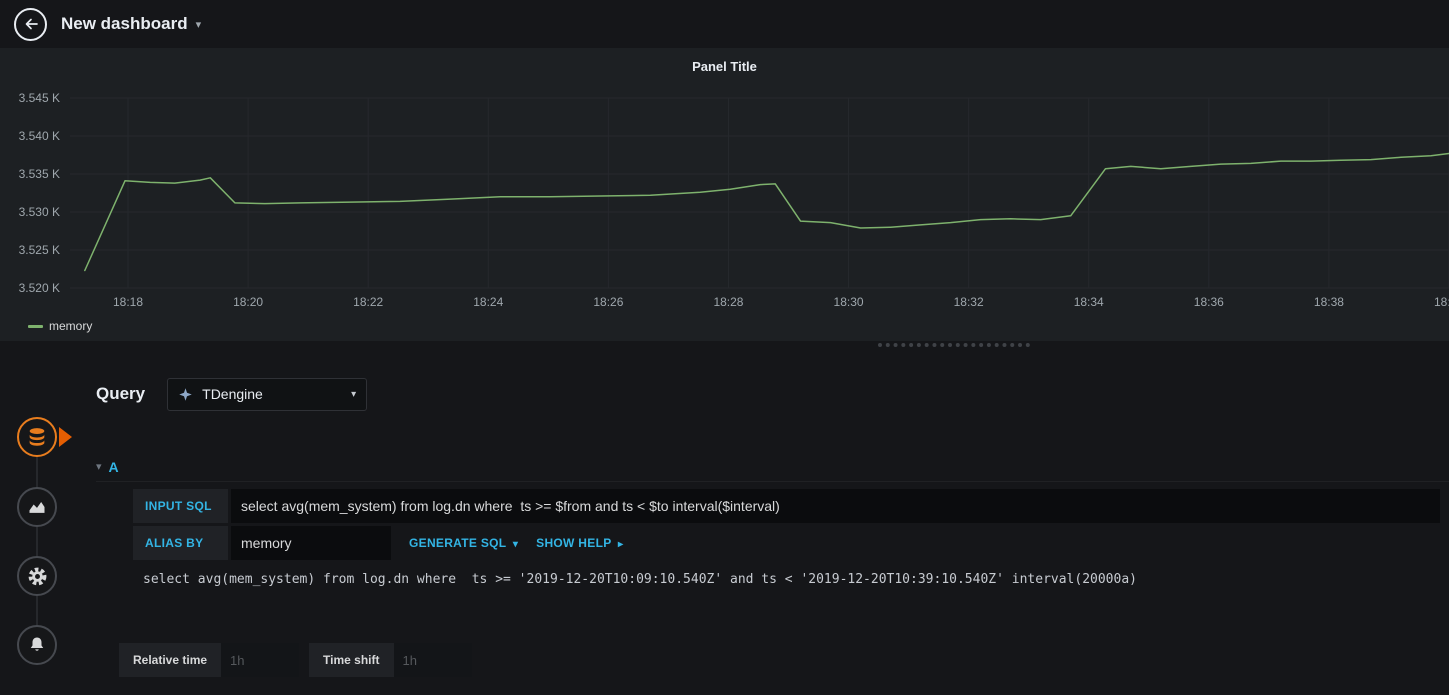  What do you see at coordinates (488, 302) in the screenshot?
I see `svg-text: 18:24` at bounding box center [488, 302].